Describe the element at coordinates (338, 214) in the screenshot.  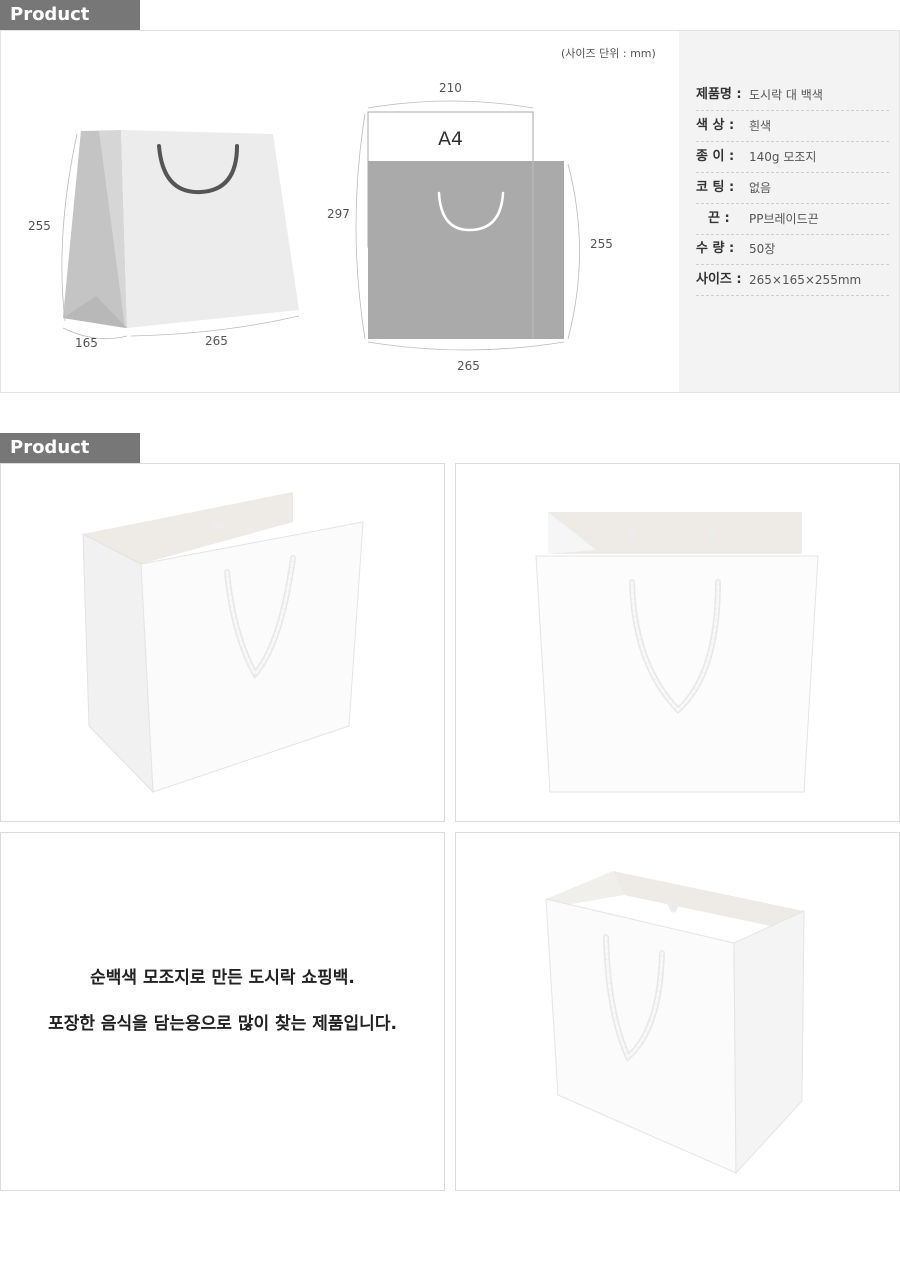
I see `a4-height-dim: 297` at that location.